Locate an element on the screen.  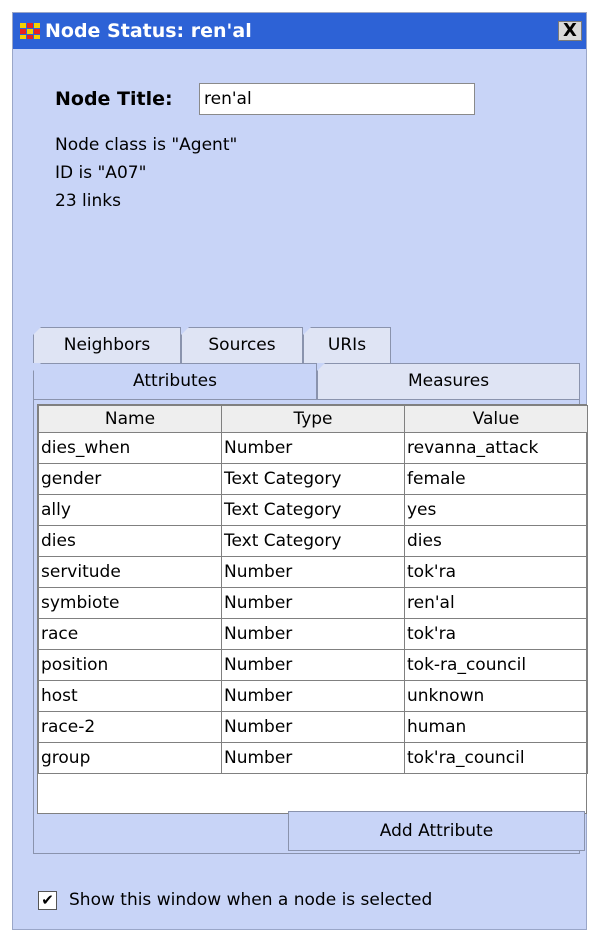
attribute-value-cell: human is located at coordinates (496, 727).